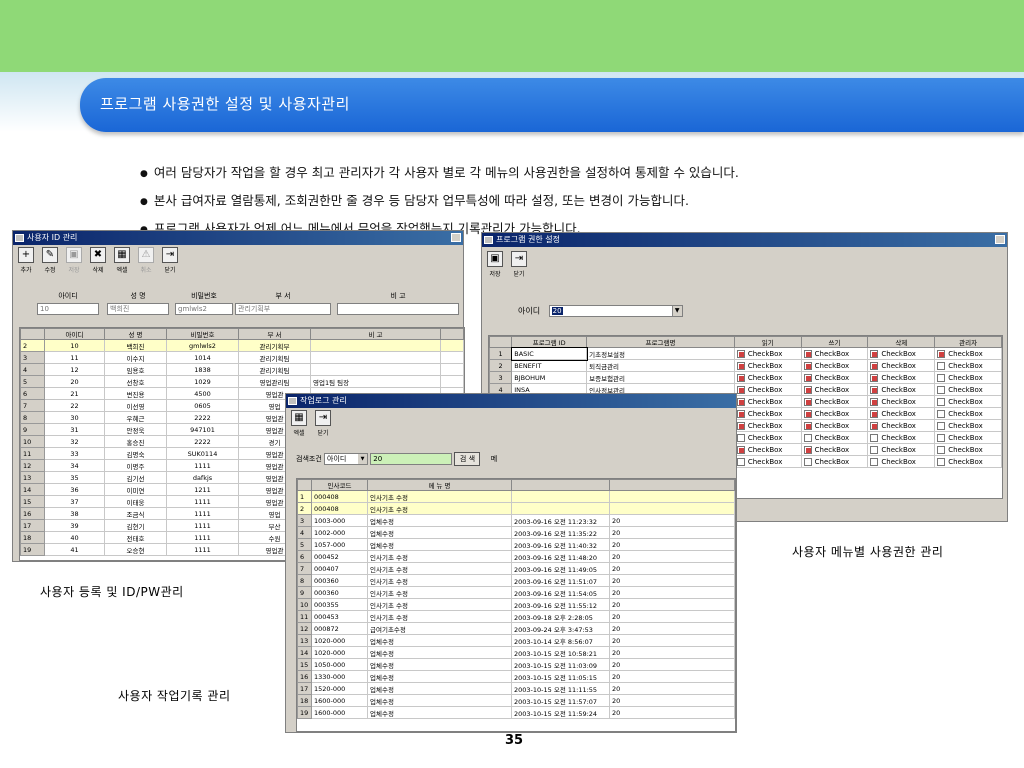  I want to click on column-header: 비 고, so click(375, 334).